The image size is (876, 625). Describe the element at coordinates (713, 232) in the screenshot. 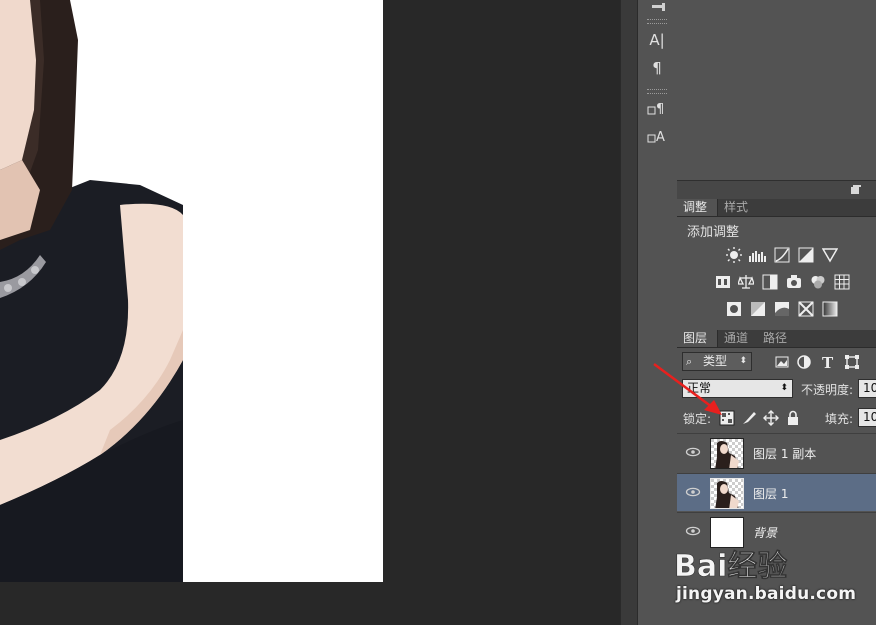

I see `add-adjustment-title: 添加调整` at that location.